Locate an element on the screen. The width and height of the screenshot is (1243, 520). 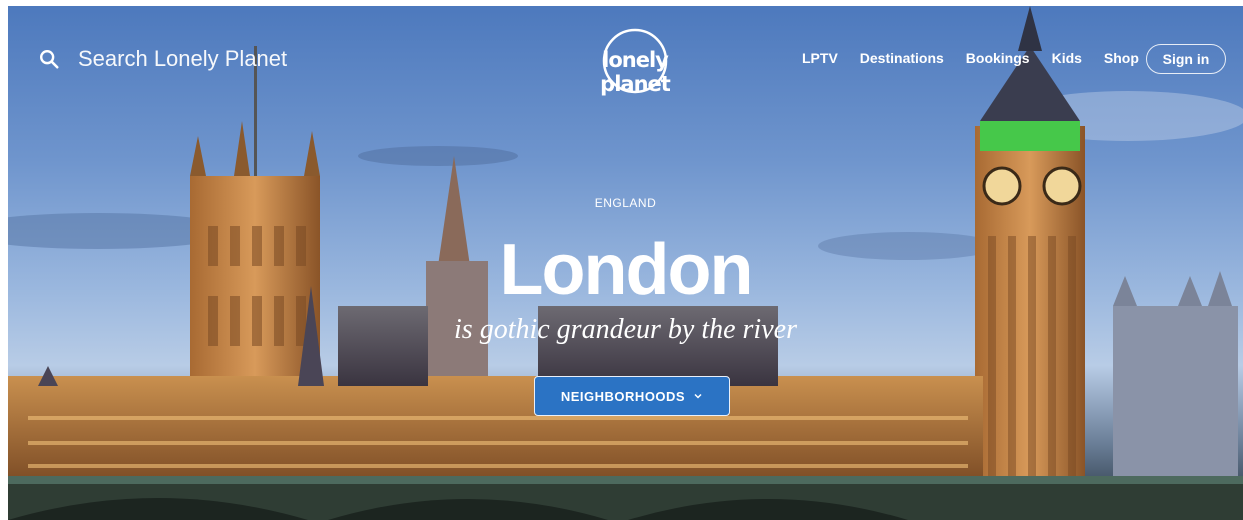
nav-item-bookings: Bookings is located at coordinates (998, 58).